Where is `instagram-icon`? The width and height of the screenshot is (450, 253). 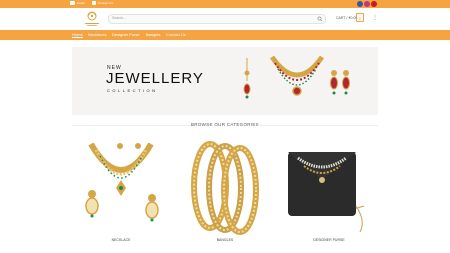
instagram-icon is located at coordinates (367, 4).